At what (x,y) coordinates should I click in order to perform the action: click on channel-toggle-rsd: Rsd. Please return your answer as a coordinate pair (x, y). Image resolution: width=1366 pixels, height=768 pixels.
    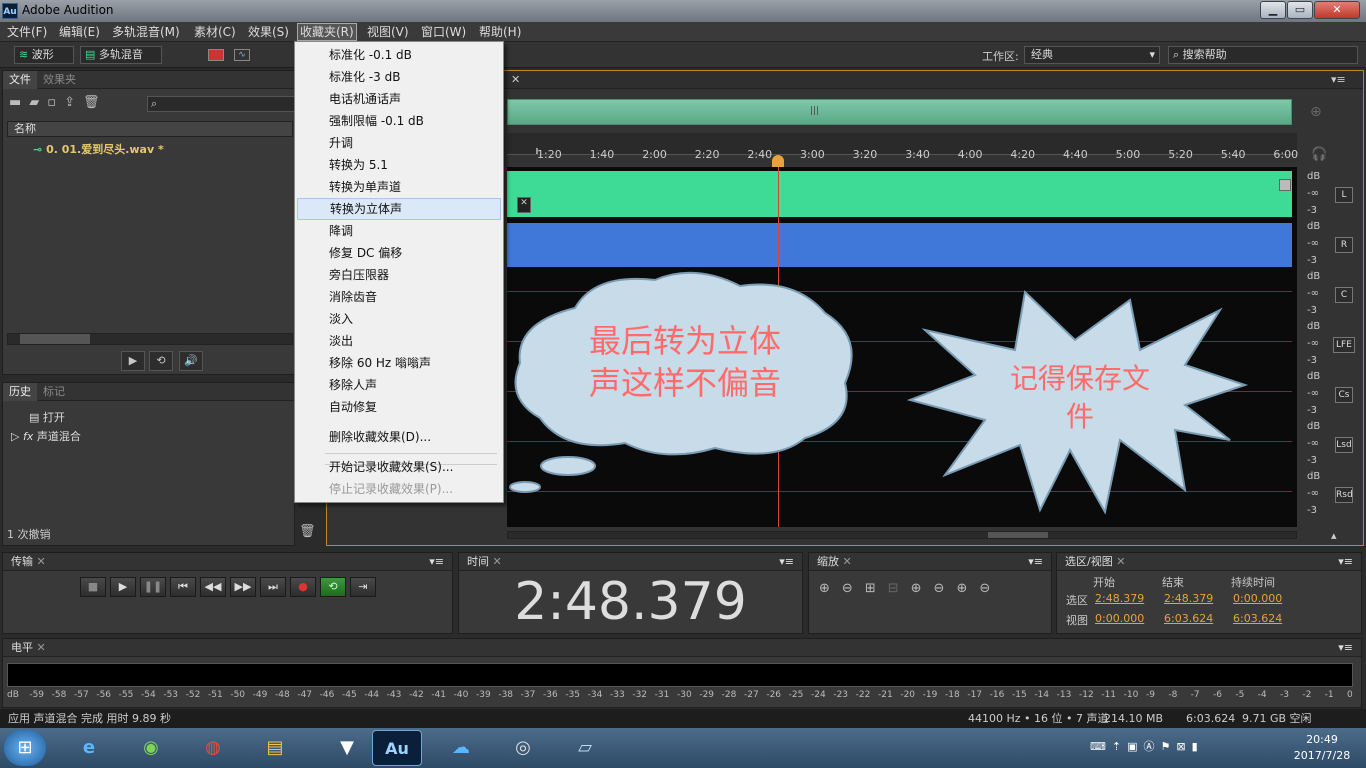
    Looking at the image, I should click on (1344, 495).